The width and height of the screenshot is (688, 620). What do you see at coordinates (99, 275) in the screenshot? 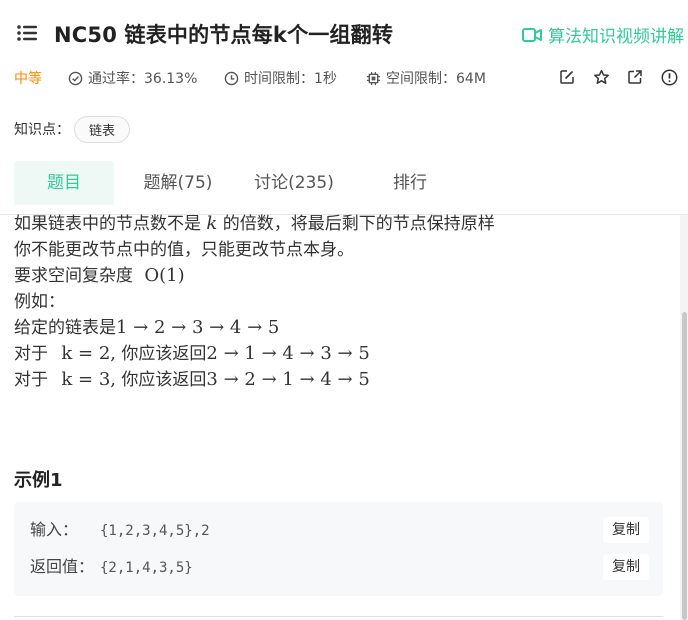
I see `desc-line-3: 要求空间复杂度 O(1)` at bounding box center [99, 275].